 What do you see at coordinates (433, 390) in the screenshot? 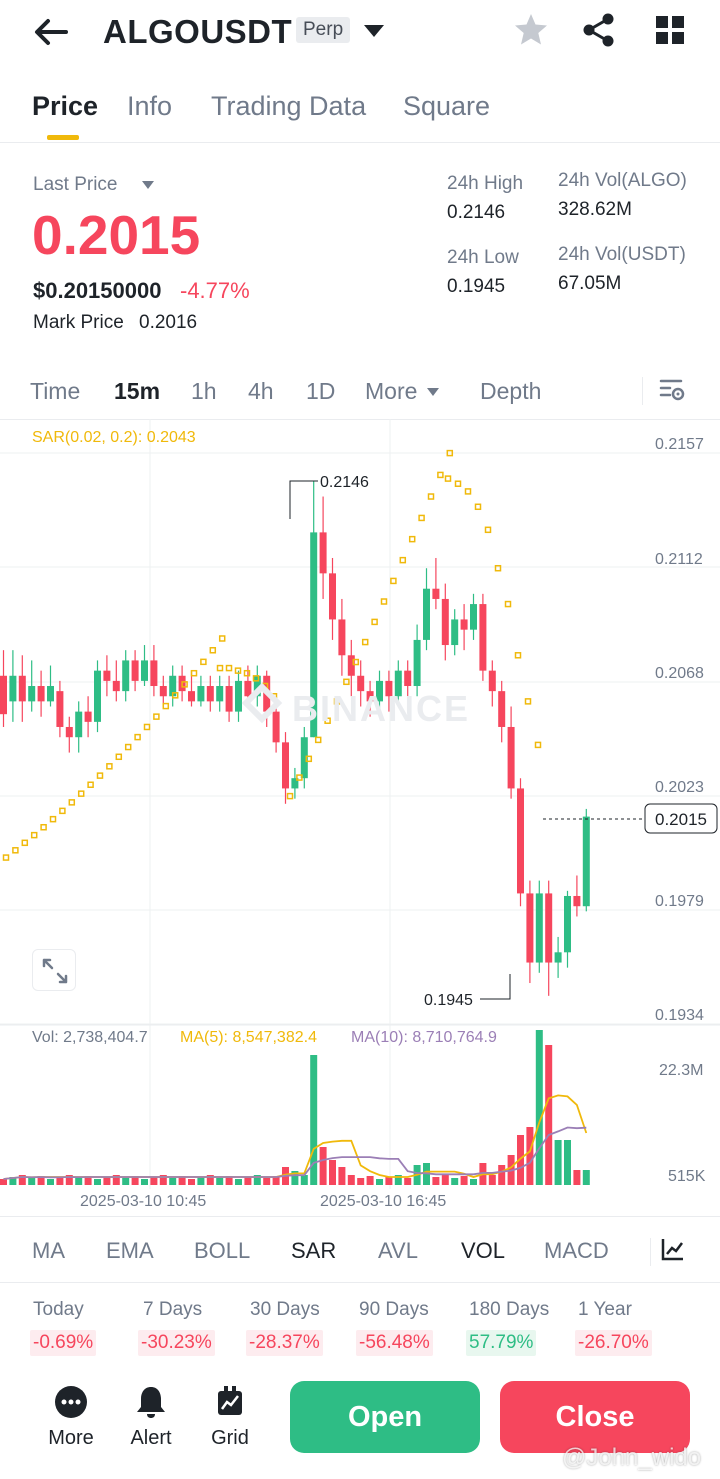
I see `more-timeframes-dropdown` at bounding box center [433, 390].